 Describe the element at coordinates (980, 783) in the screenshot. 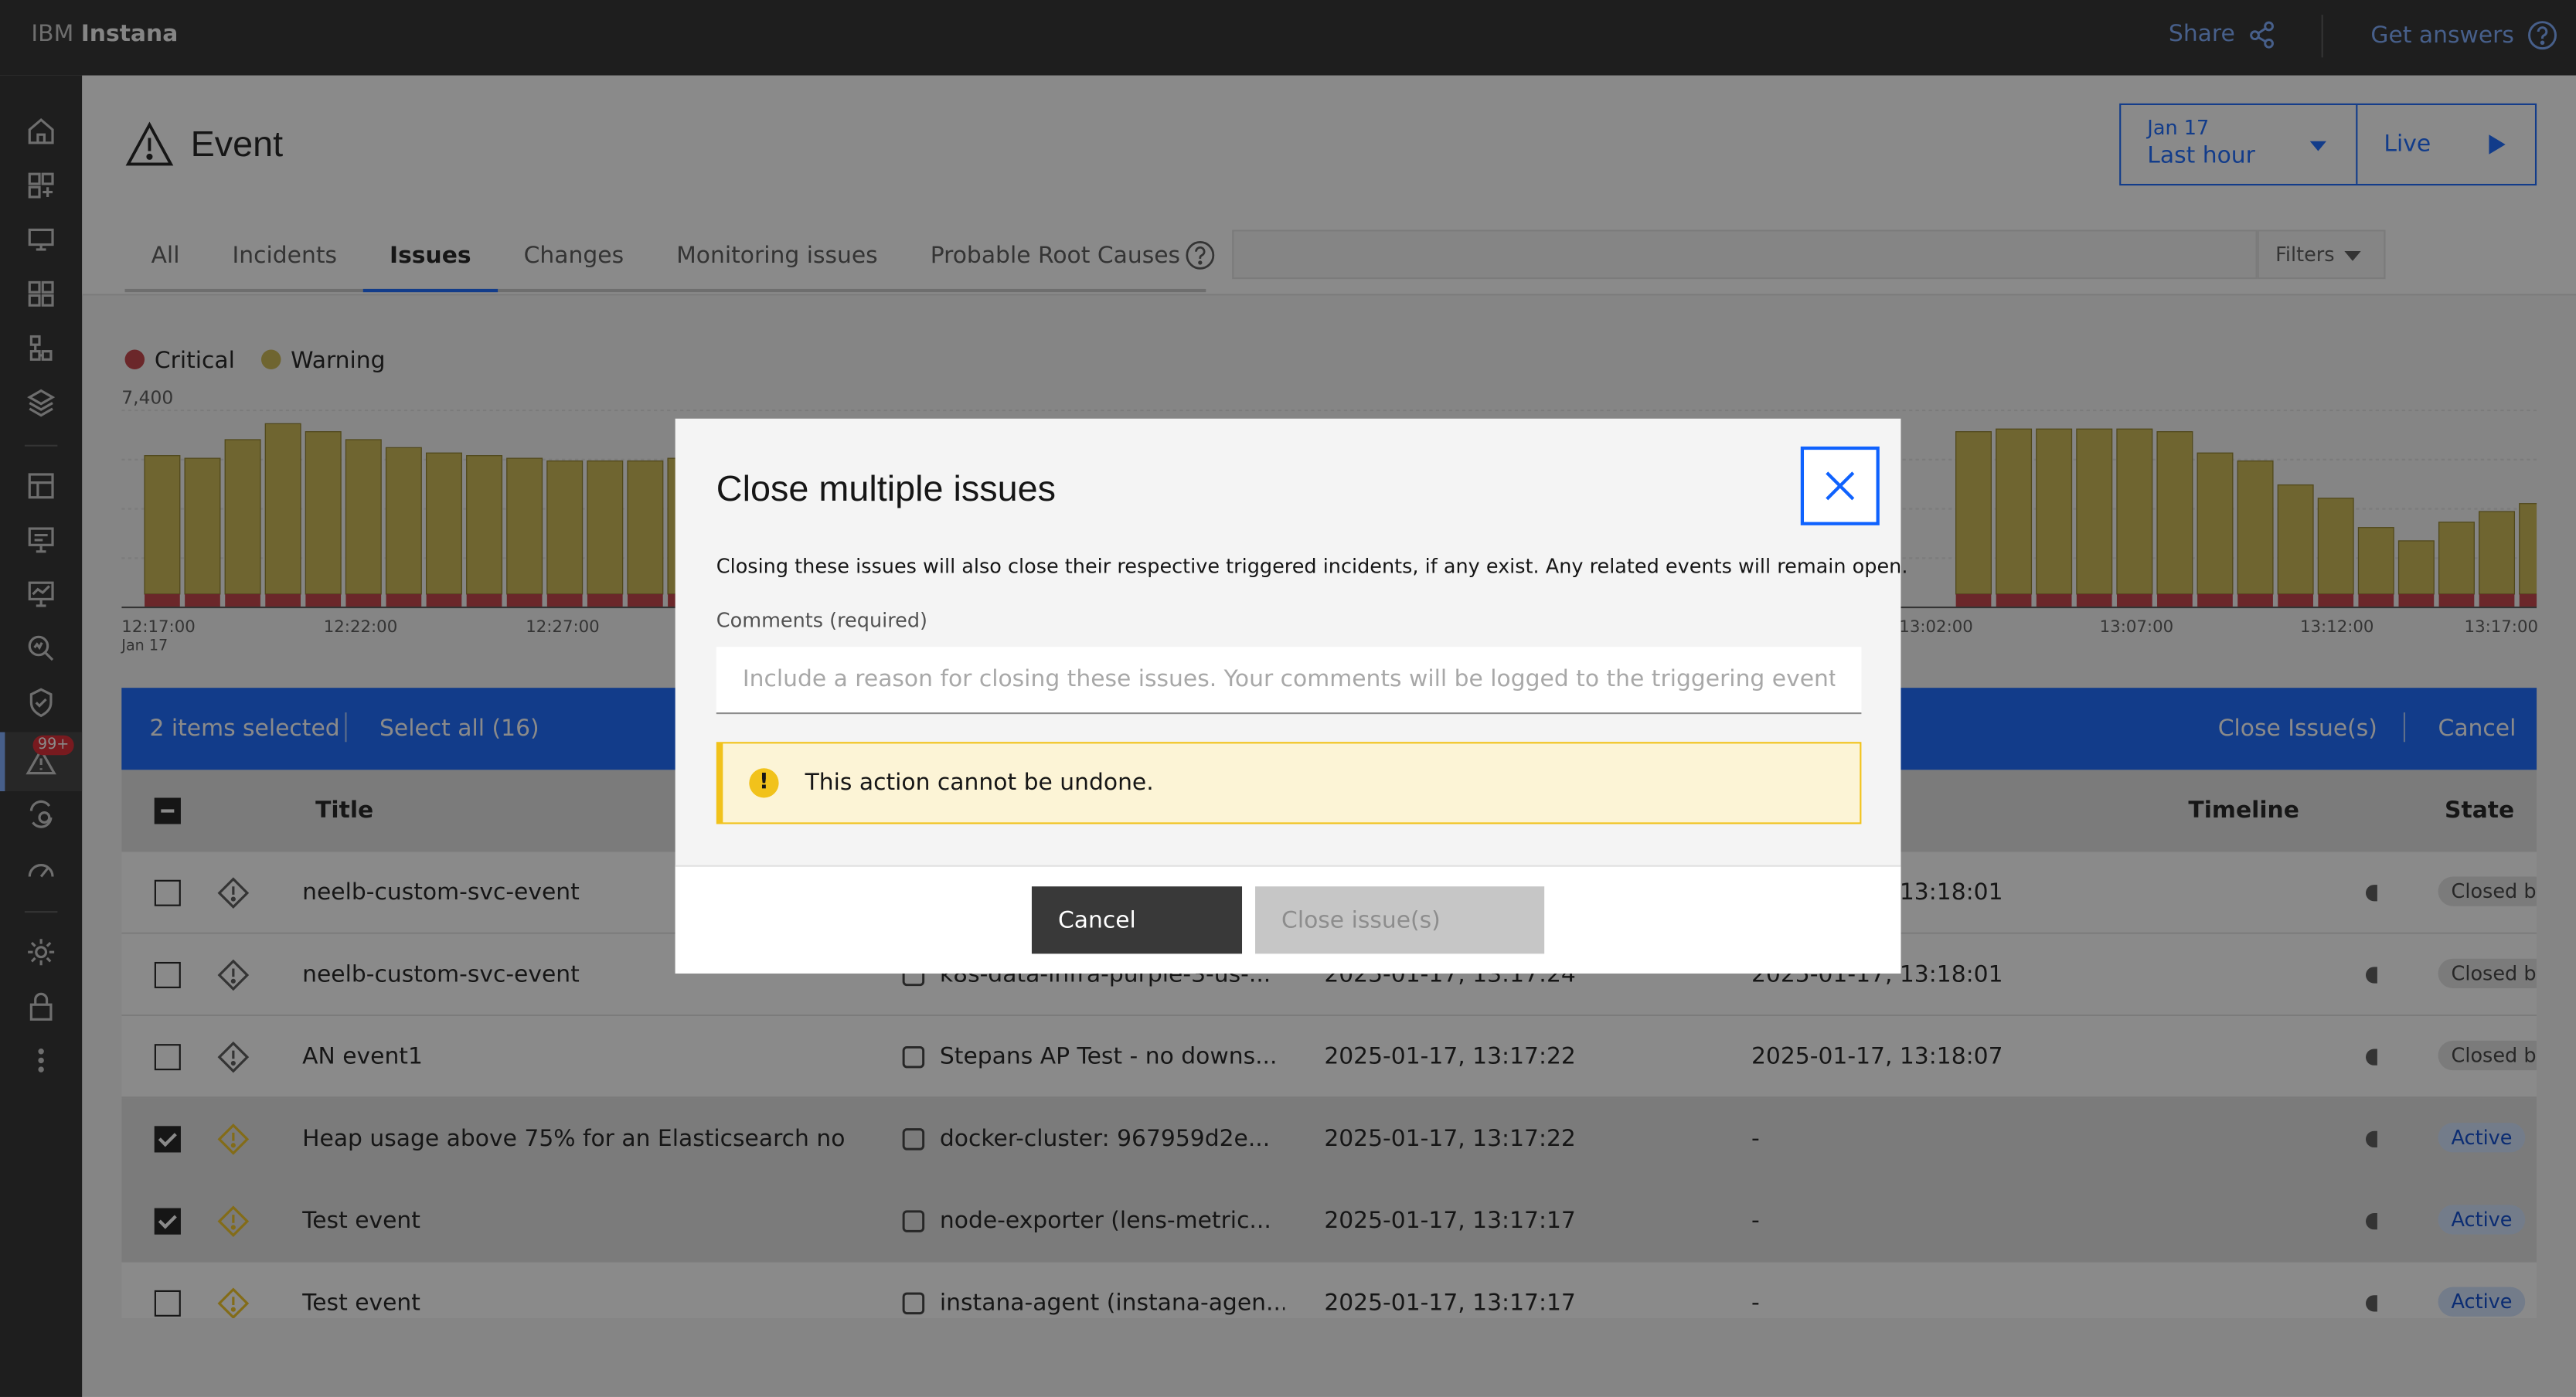

I see `warning-text: This action cannot be undone.` at that location.